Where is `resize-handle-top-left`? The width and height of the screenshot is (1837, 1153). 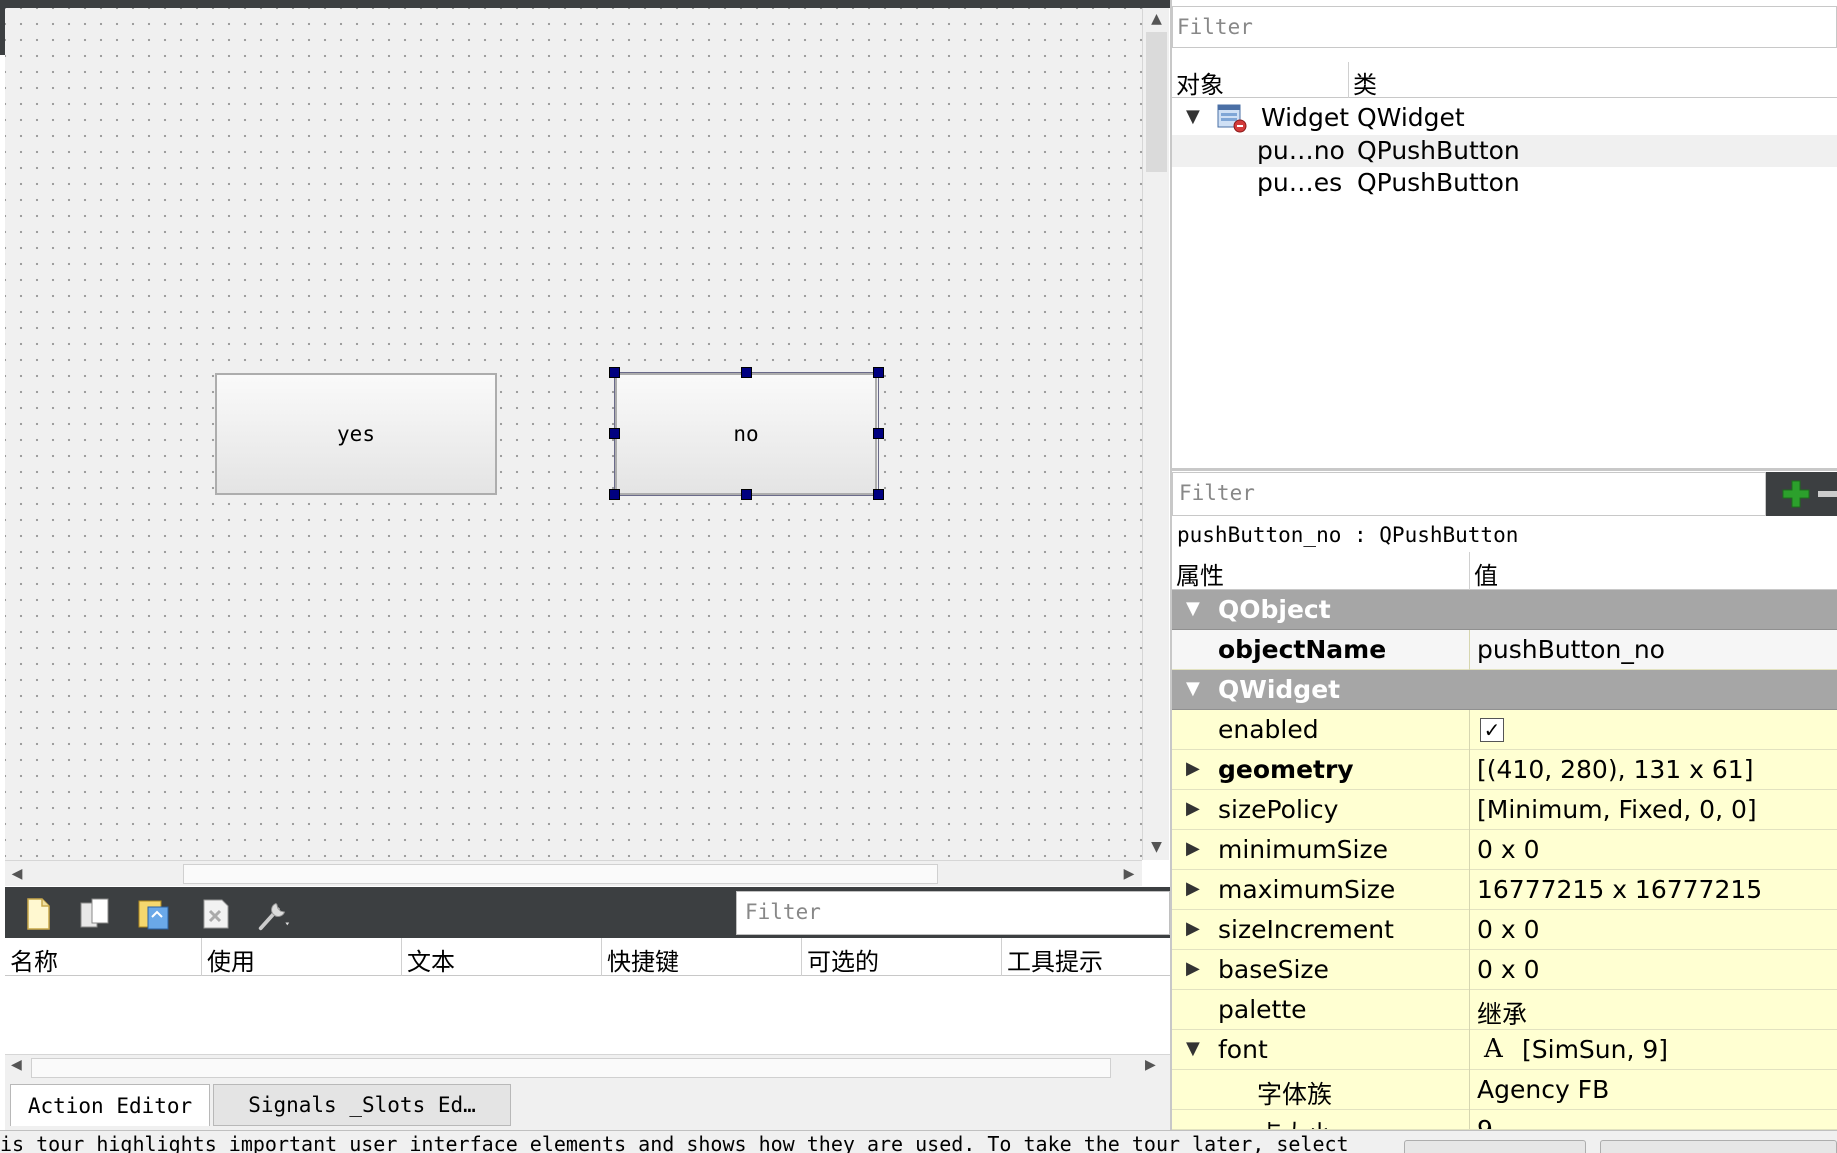
resize-handle-top-left is located at coordinates (614, 372).